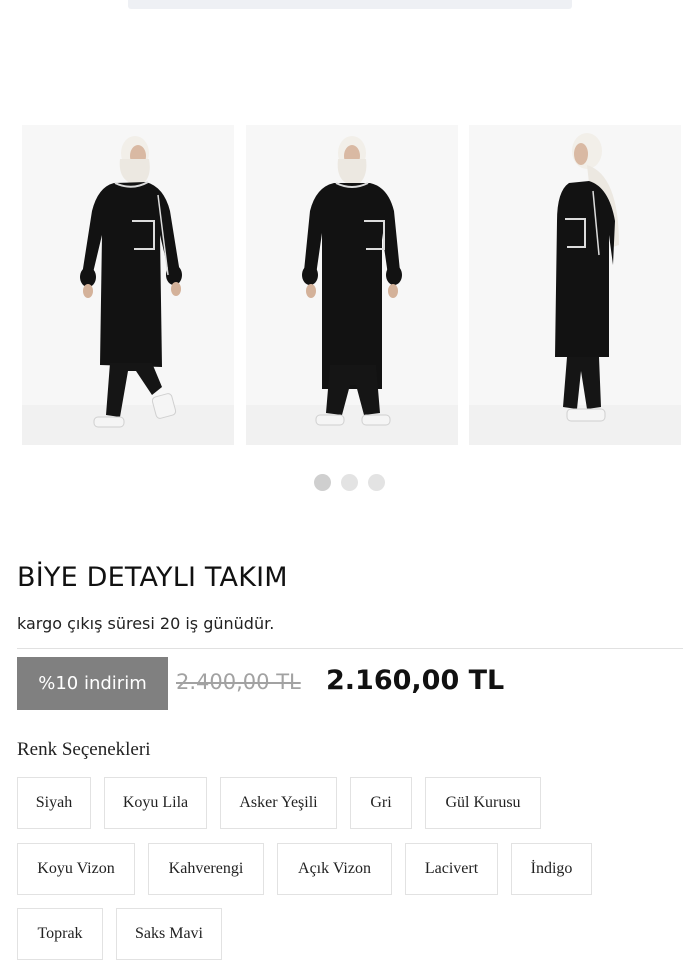 This screenshot has height=980, width=700. Describe the element at coordinates (350, 648) in the screenshot. I see `divider` at that location.